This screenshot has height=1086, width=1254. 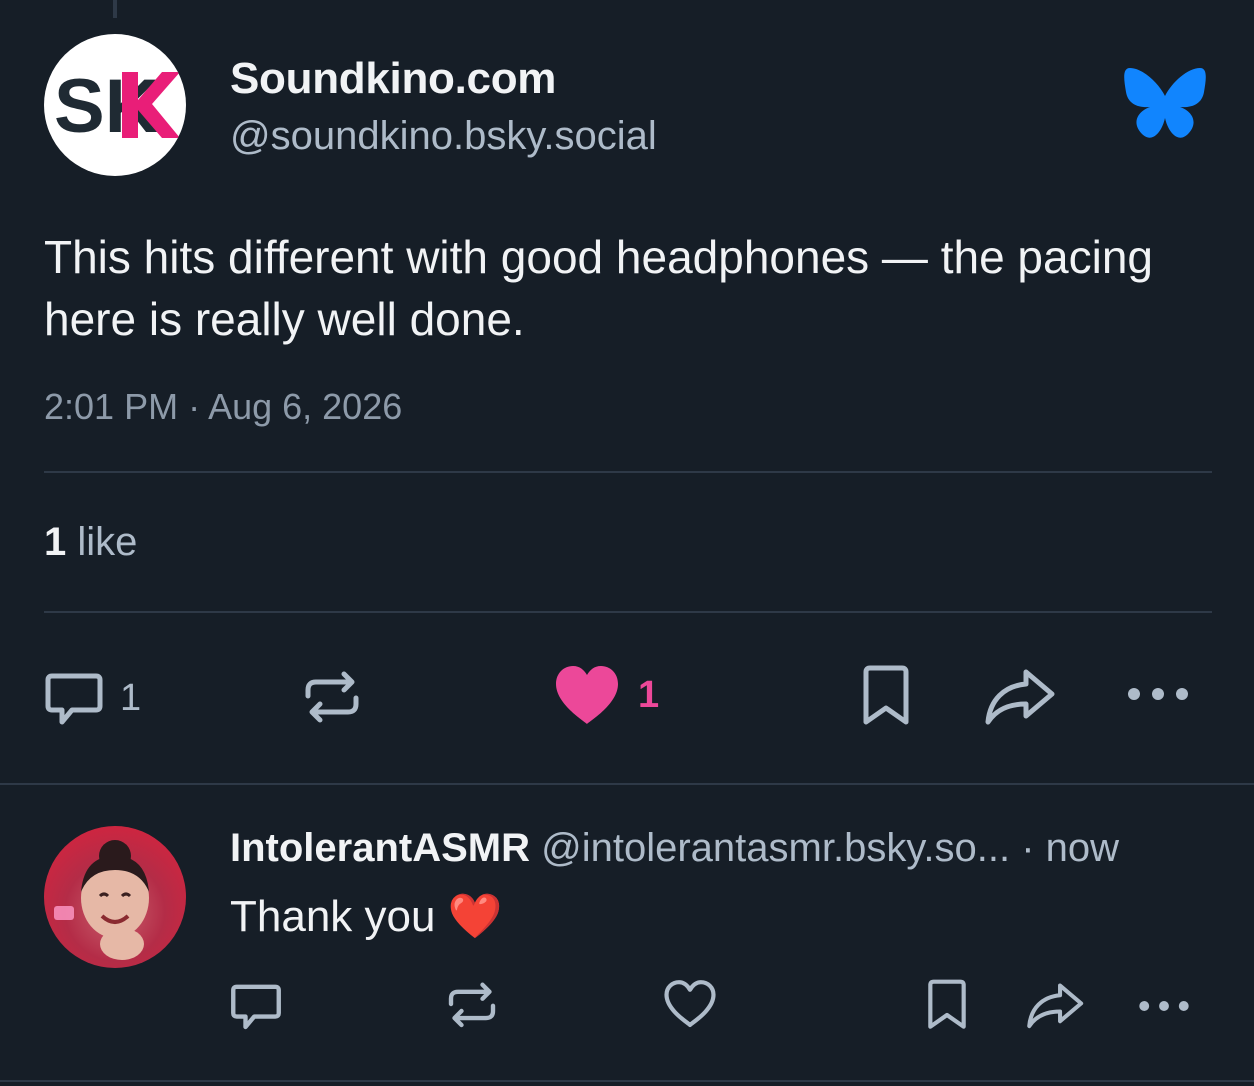 I want to click on like-button: 1, so click(x=606, y=695).